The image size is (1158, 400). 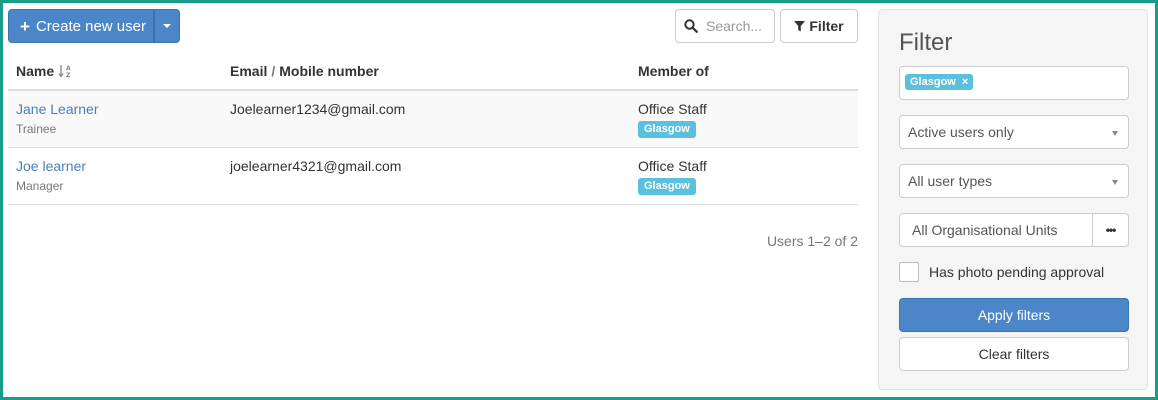 I want to click on user-email: joelearner4321@gmail.com, so click(x=316, y=166).